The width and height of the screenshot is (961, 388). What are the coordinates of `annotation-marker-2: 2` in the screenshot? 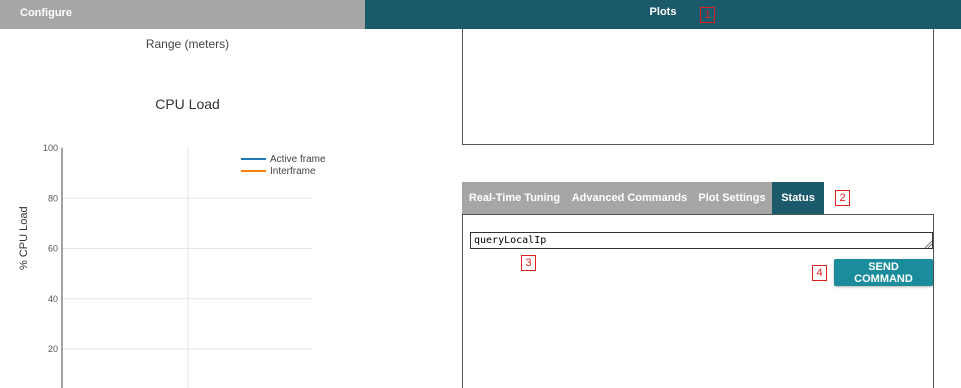 It's located at (842, 198).